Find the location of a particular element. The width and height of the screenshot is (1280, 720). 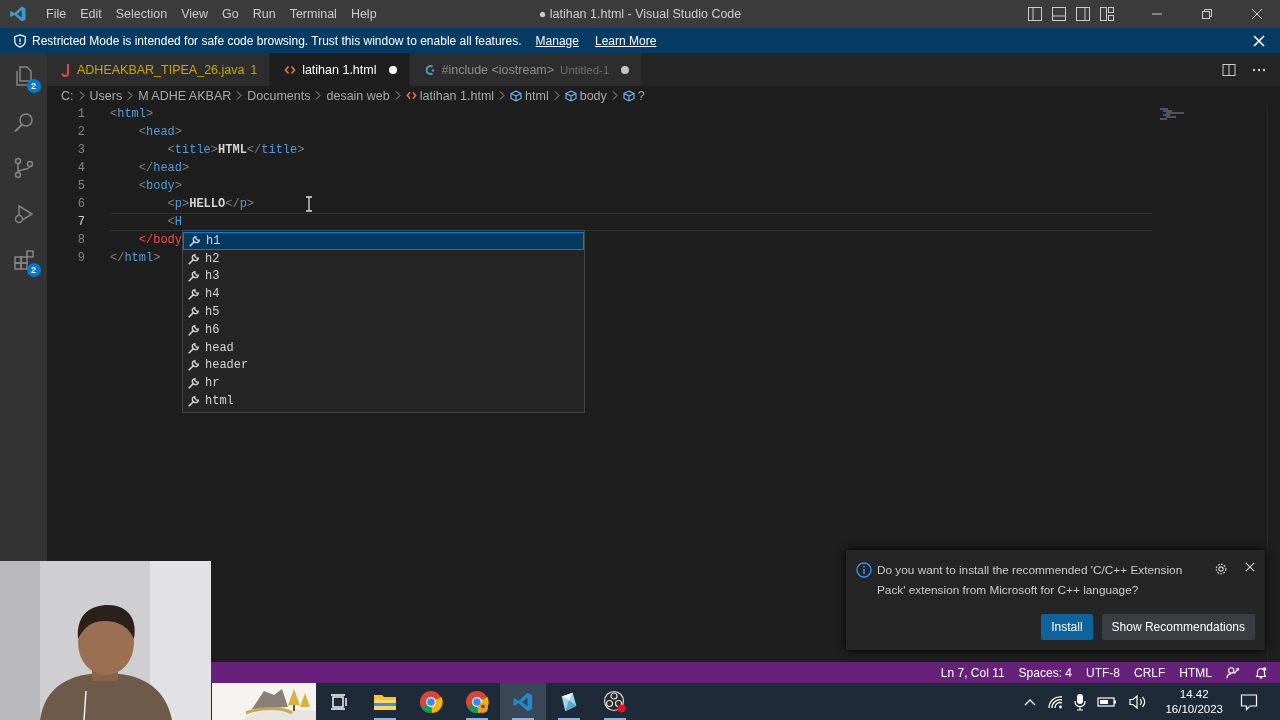

status-item: HTML is located at coordinates (1195, 672).